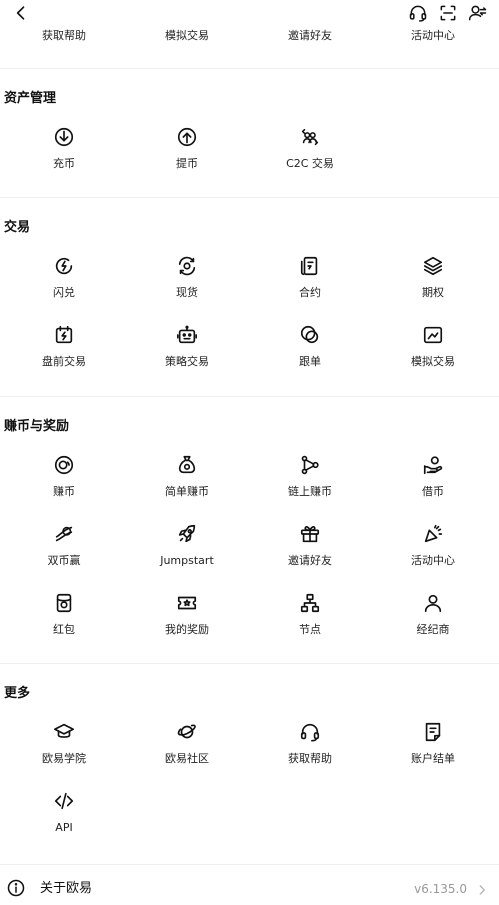 The height and width of the screenshot is (905, 499). I want to click on item-label: 提币, so click(187, 163).